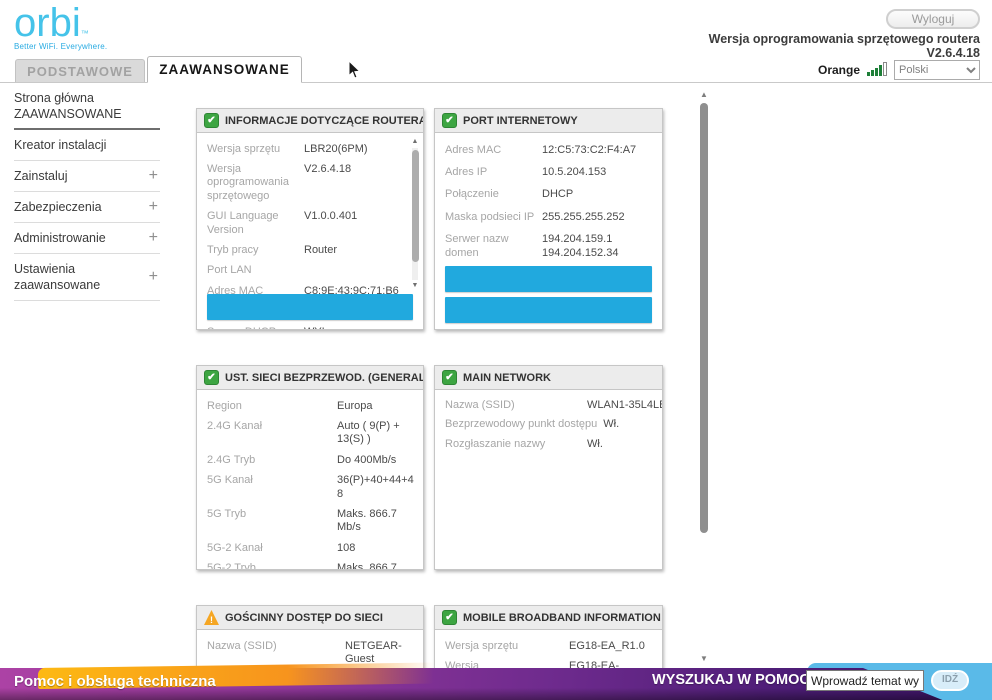 The width and height of the screenshot is (992, 700). What do you see at coordinates (466, 171) in the screenshot?
I see `row-label: Adres IP` at bounding box center [466, 171].